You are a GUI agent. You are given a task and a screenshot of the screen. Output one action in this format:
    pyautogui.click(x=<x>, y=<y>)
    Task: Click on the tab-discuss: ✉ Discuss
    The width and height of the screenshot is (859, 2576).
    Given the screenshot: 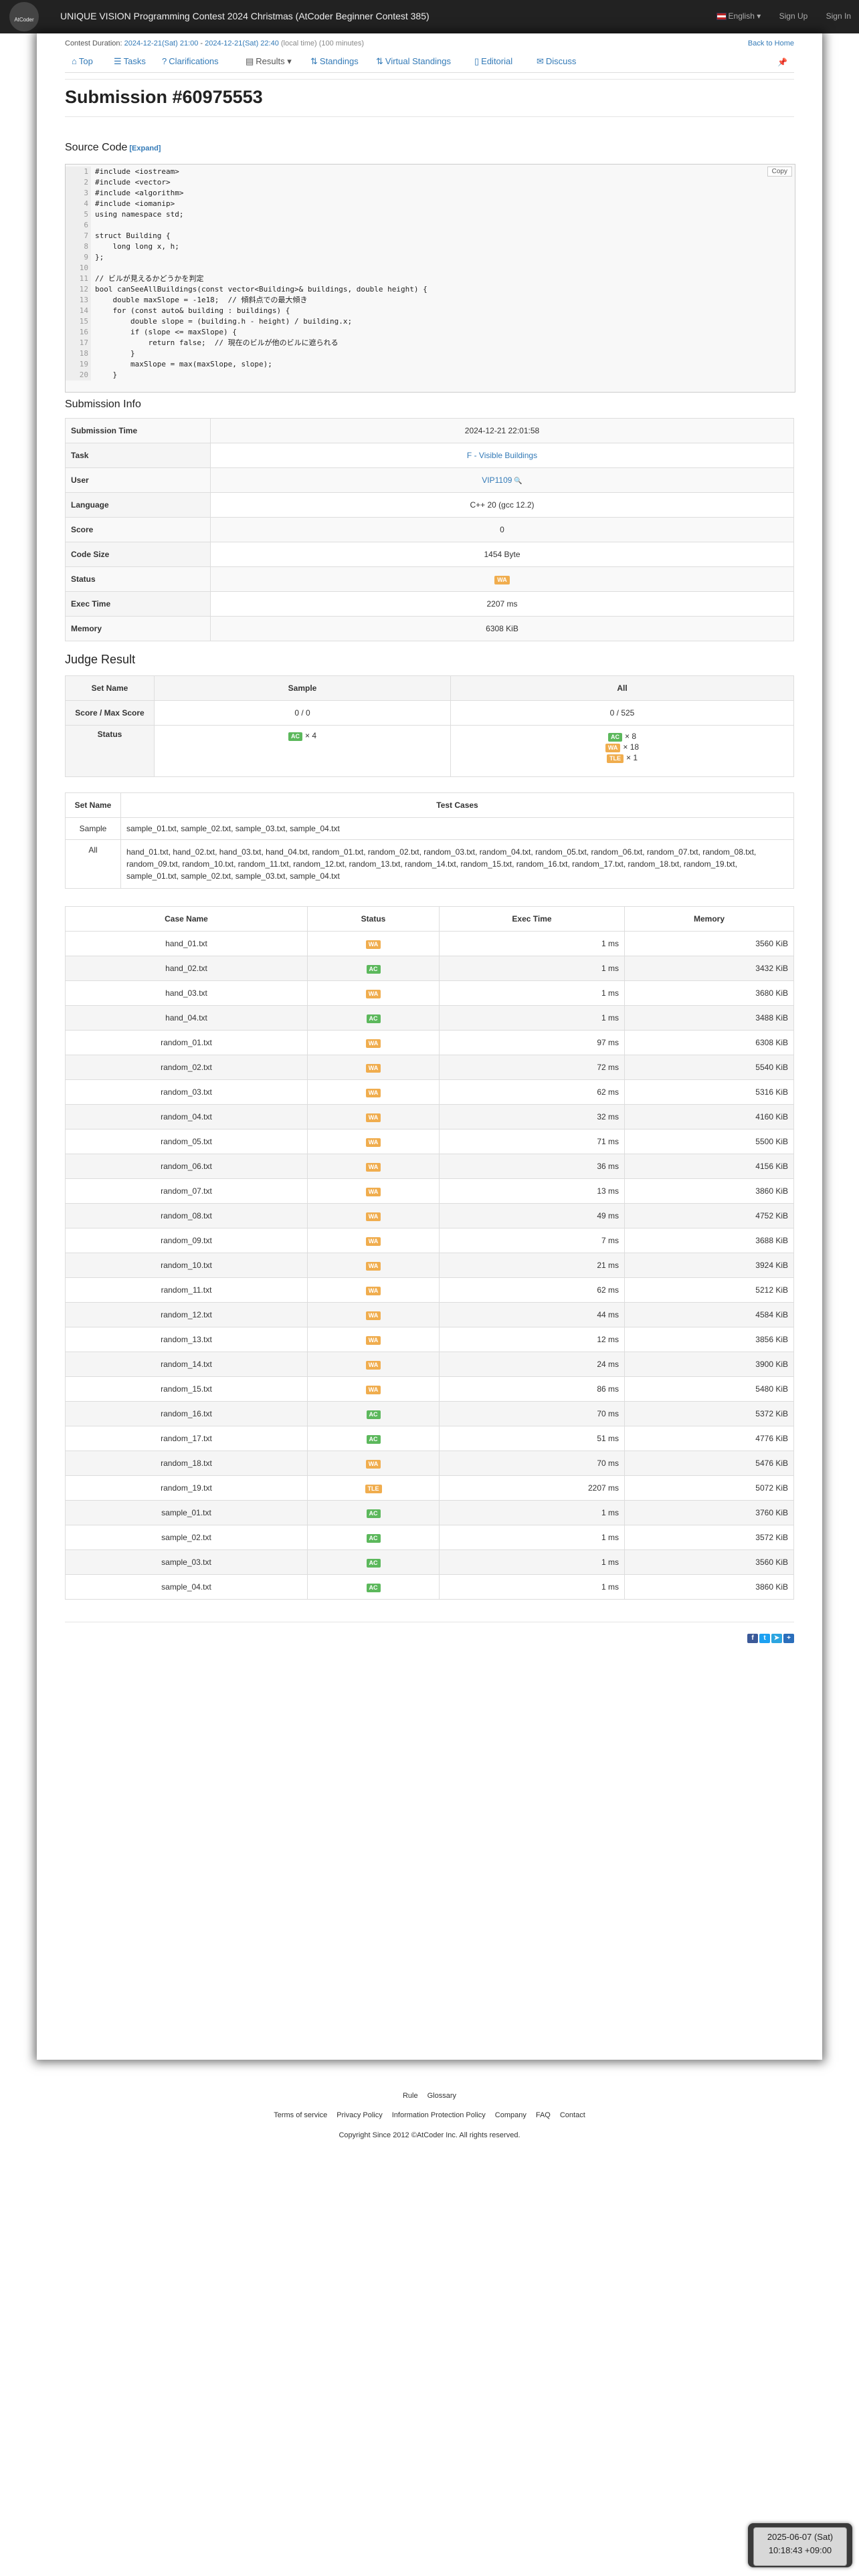 What is the action you would take?
    pyautogui.click(x=556, y=61)
    